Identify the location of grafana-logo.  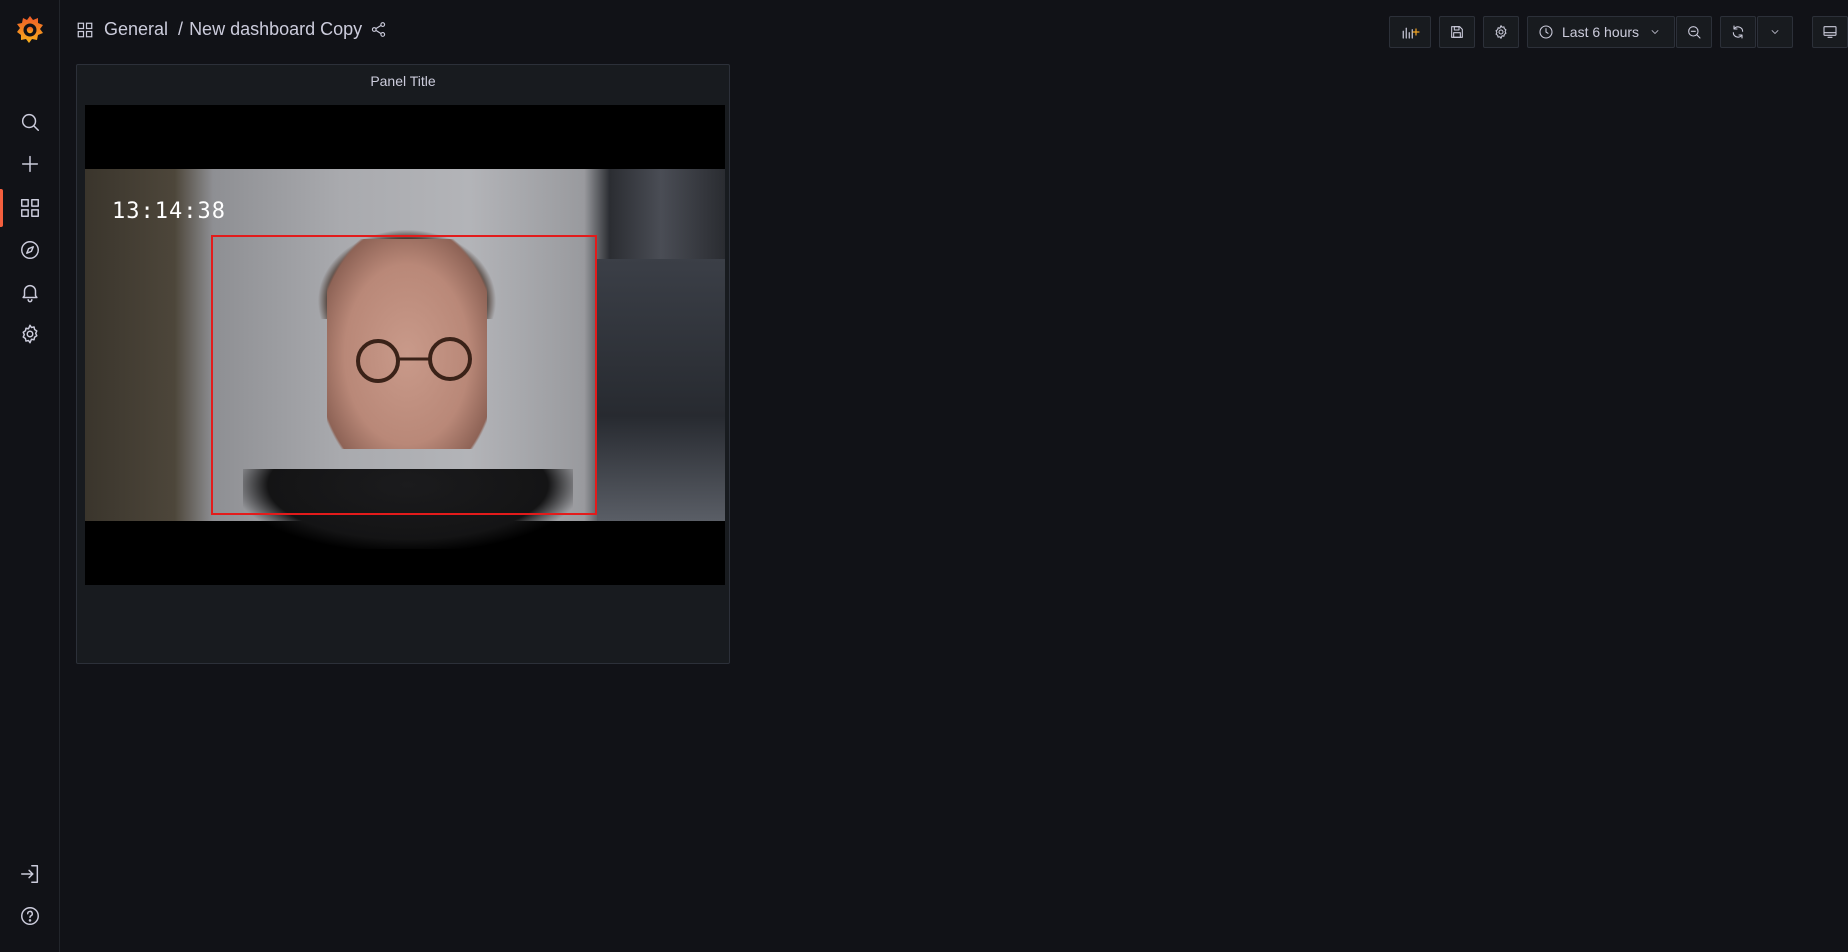
(30, 30).